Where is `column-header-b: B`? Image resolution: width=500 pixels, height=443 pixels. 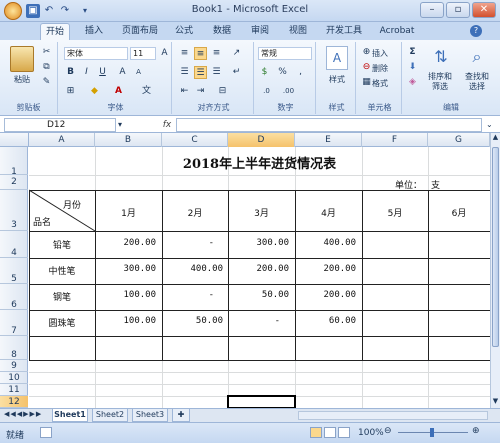
column-header-b: B is located at coordinates (128, 140).